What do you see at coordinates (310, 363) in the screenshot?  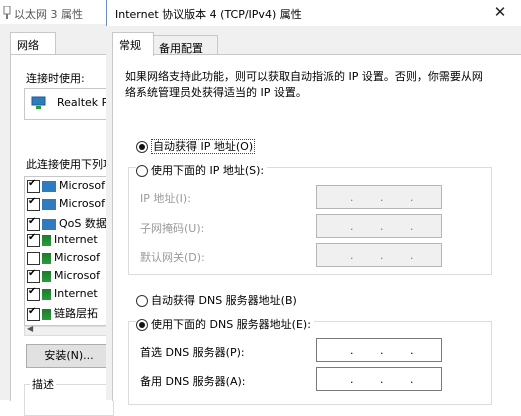 I see `dns-group` at bounding box center [310, 363].